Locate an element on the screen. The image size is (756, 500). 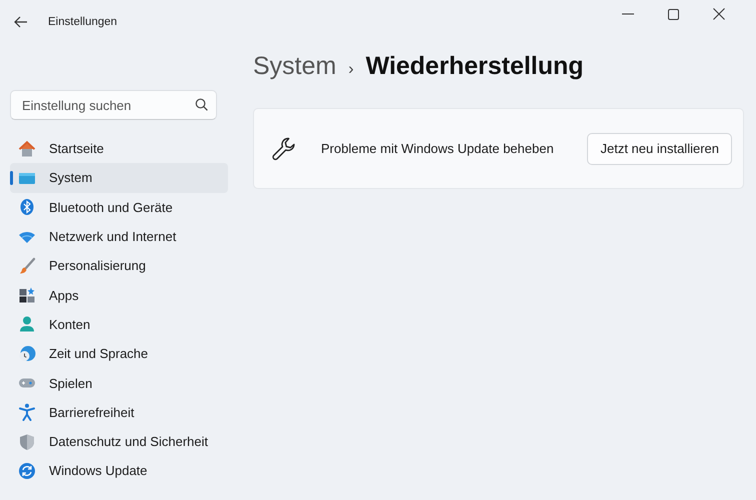
maximize-icon is located at coordinates (673, 14).